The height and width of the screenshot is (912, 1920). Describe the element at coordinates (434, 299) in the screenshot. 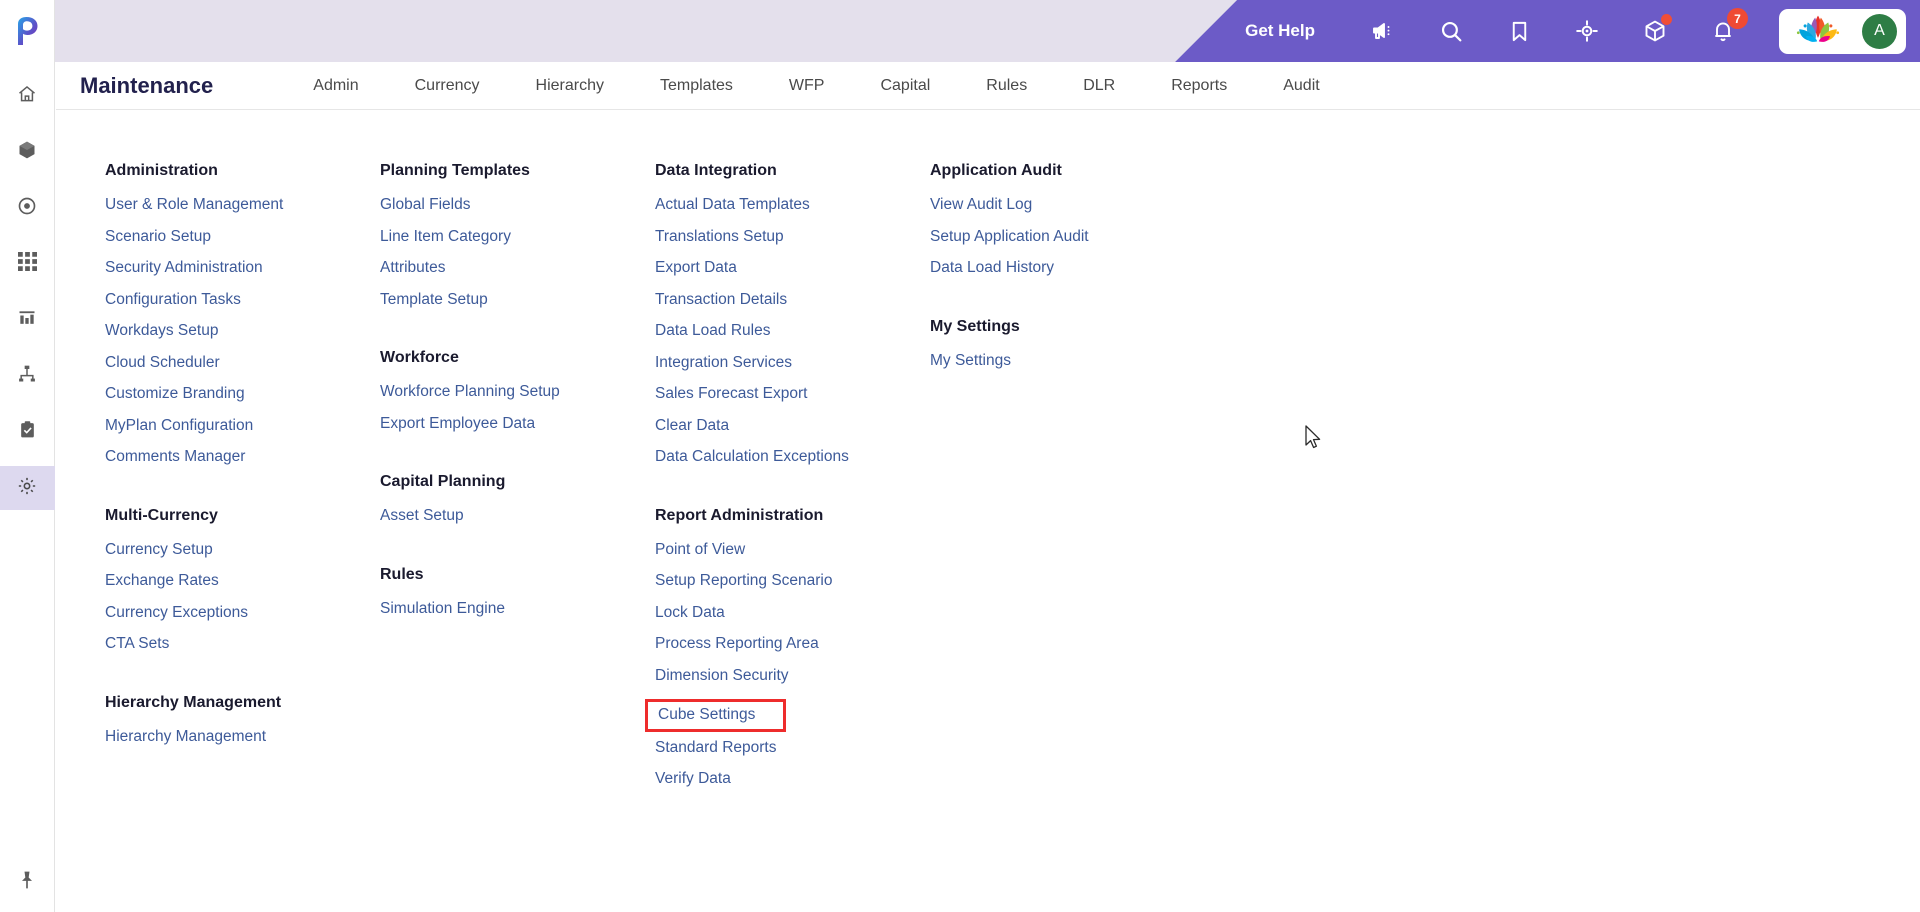

I see `menu-link-template-setup: Template Setup` at that location.